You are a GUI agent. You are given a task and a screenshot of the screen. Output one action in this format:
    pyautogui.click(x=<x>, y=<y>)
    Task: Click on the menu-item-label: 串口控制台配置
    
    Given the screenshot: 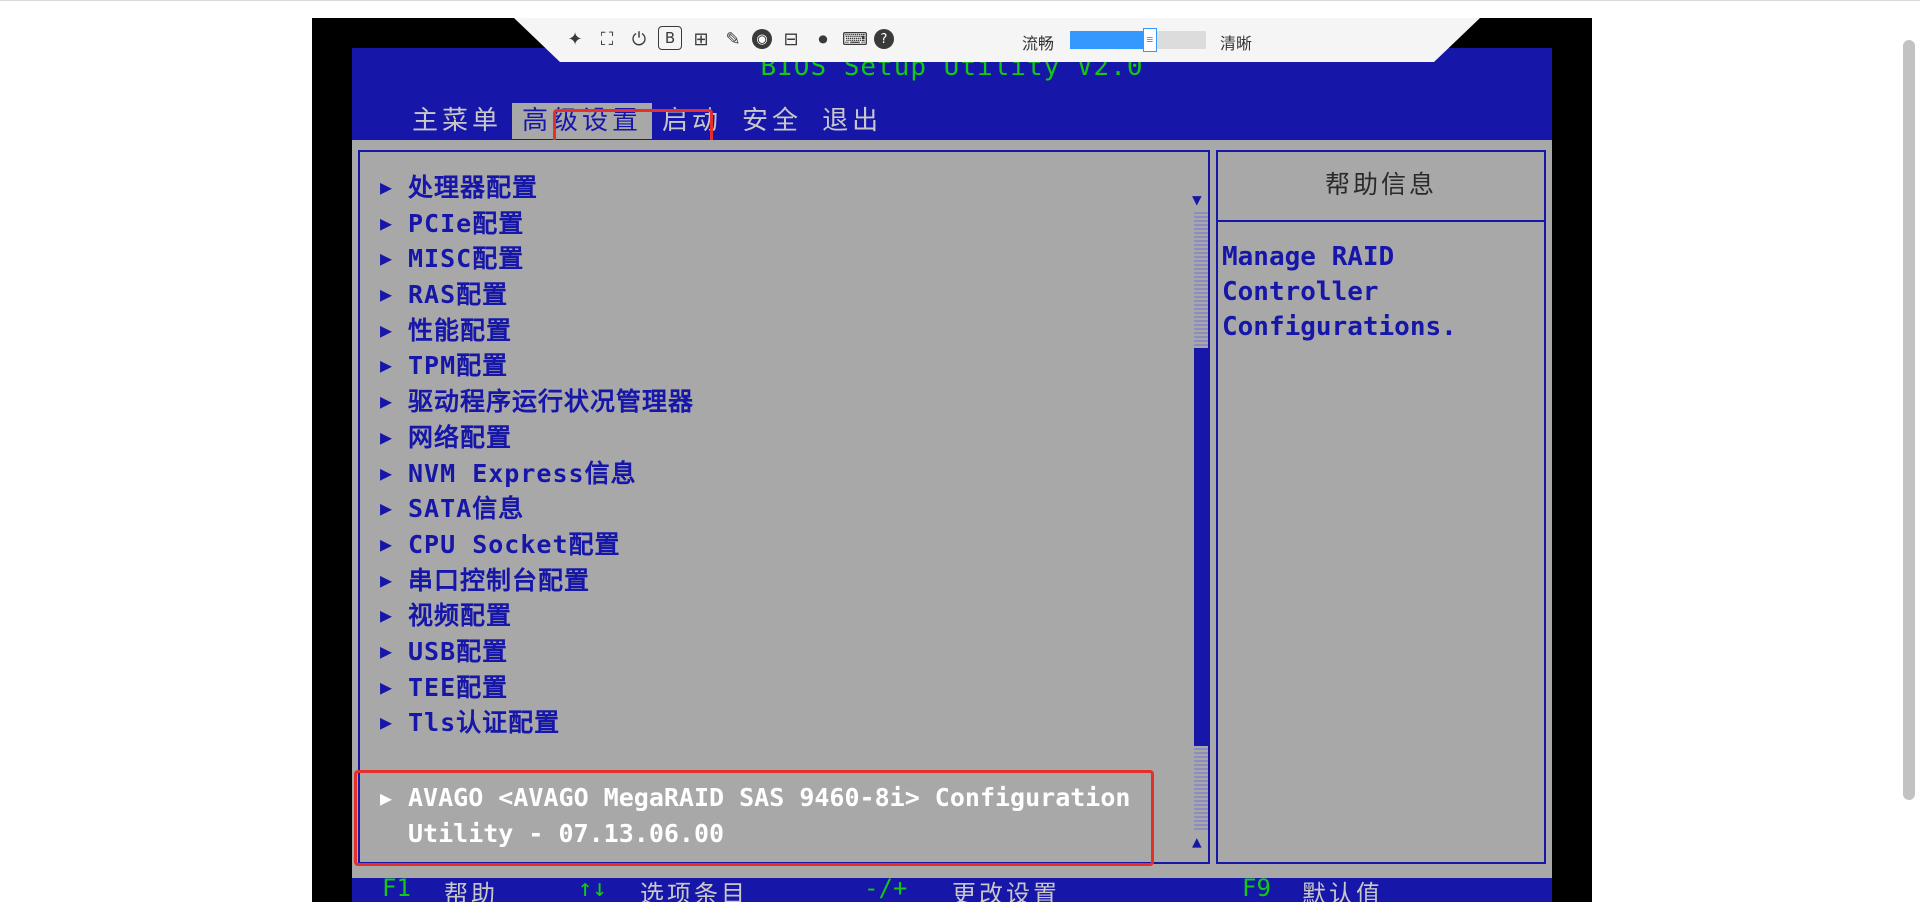 What is the action you would take?
    pyautogui.click(x=499, y=580)
    